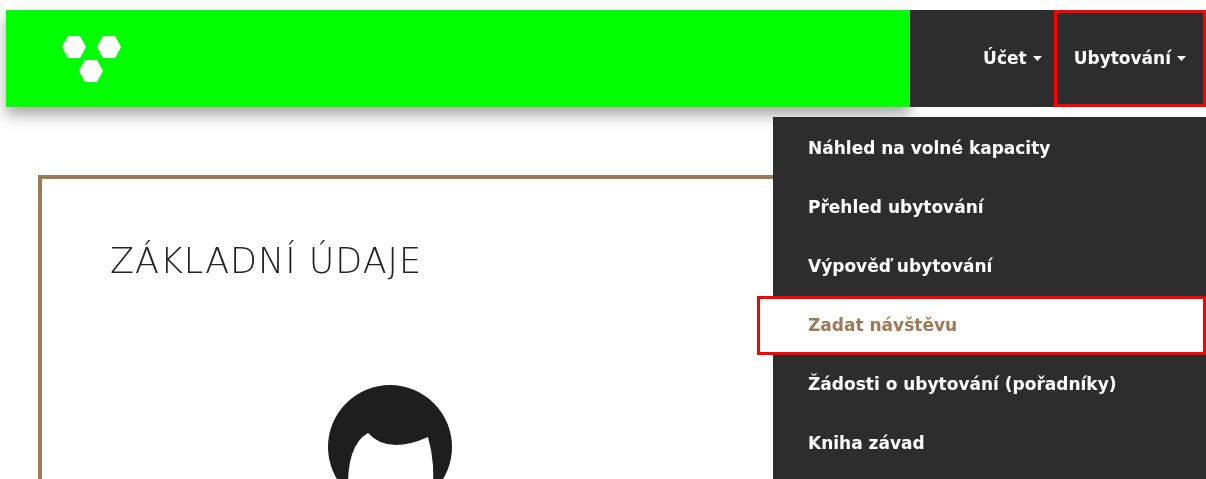 This screenshot has height=479, width=1206. I want to click on dropdown-item: Přehled ubytování, so click(989, 207).